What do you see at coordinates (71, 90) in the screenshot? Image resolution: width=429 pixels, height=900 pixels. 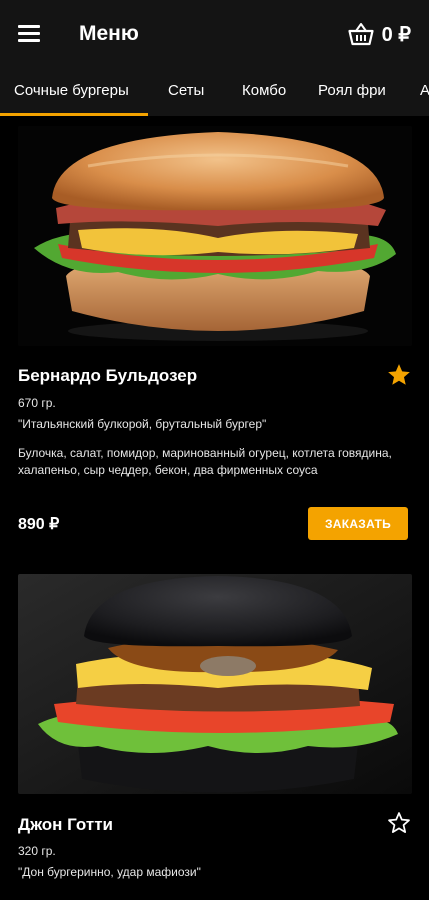 I see `tab-juicy-burgers: Сочные бургеры` at bounding box center [71, 90].